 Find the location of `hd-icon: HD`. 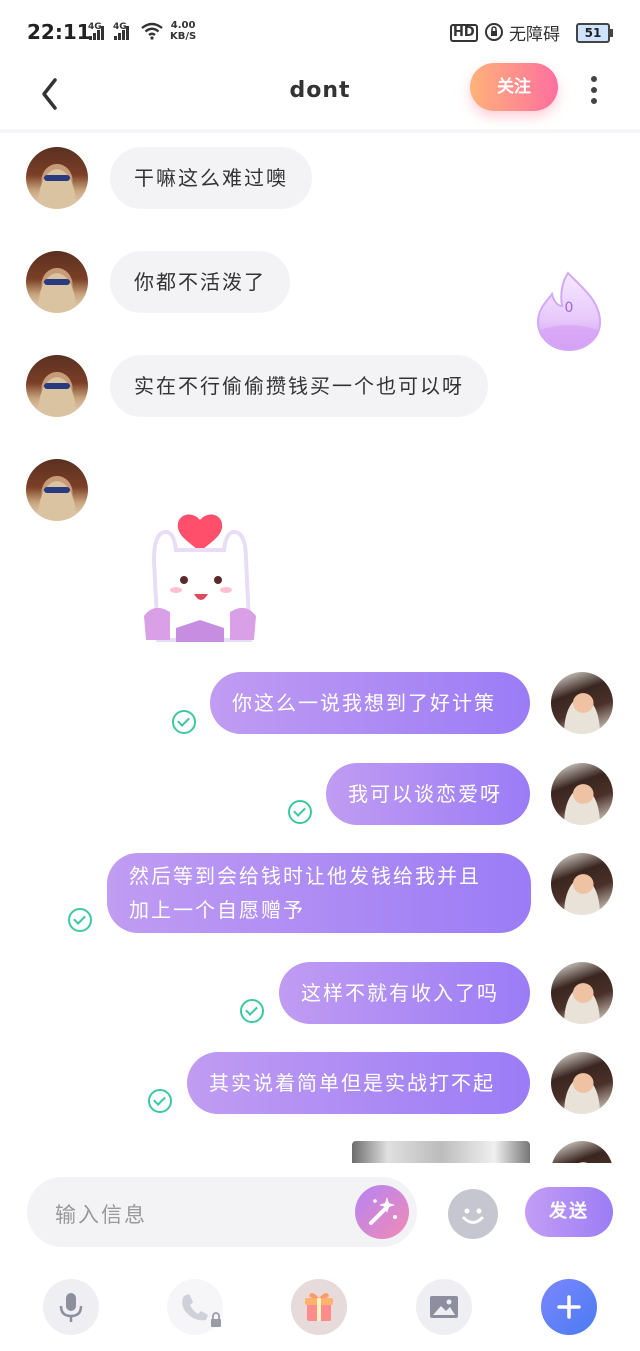

hd-icon: HD is located at coordinates (464, 33).